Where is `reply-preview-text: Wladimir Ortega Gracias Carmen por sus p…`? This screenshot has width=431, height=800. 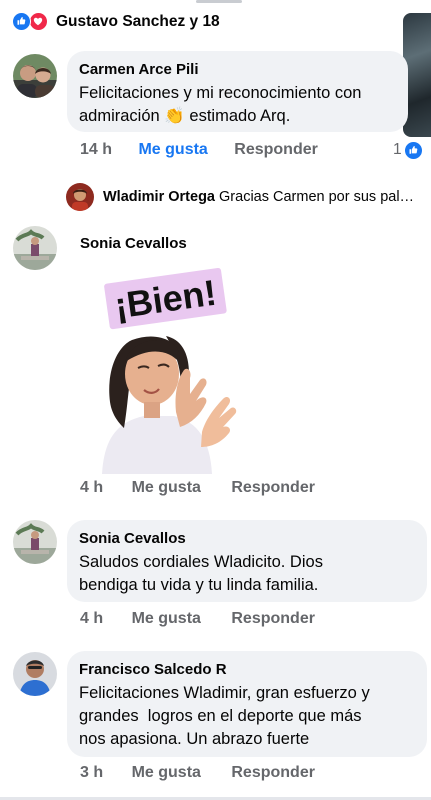 reply-preview-text: Wladimir Ortega Gracias Carmen por sus p… is located at coordinates (265, 197).